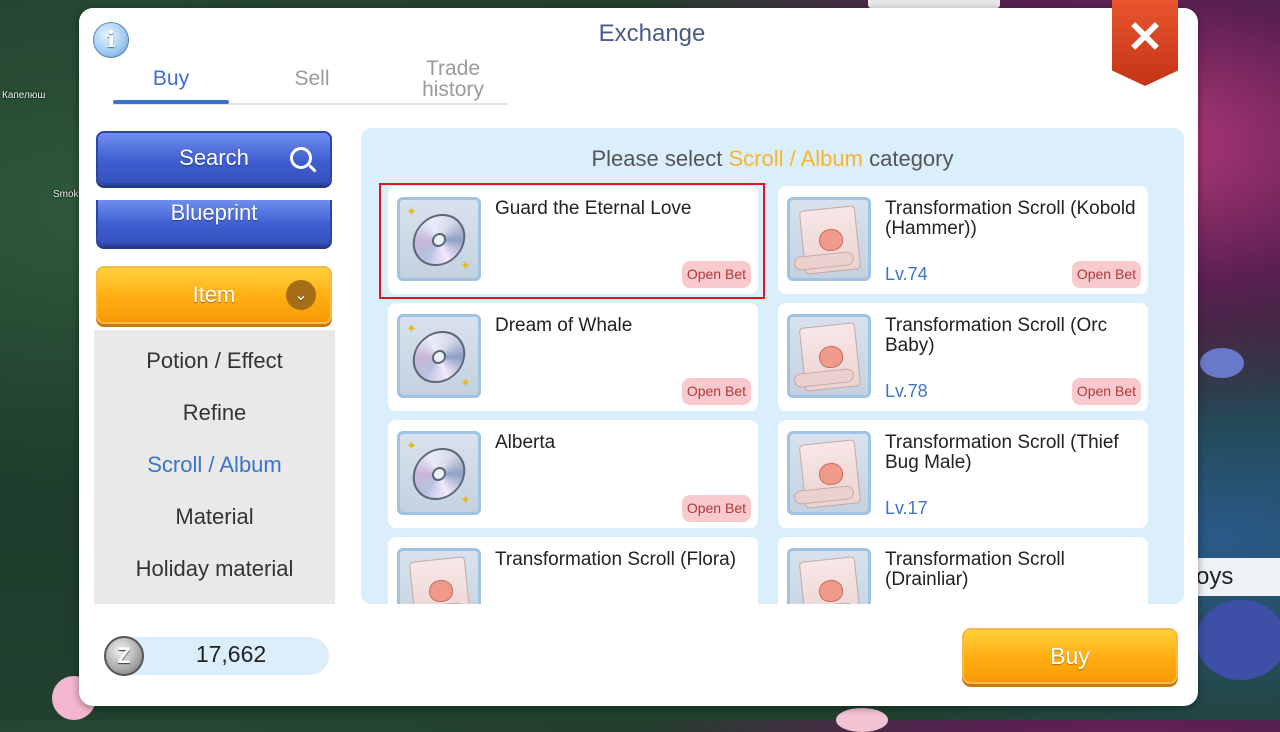 This screenshot has height=732, width=1280. What do you see at coordinates (214, 569) in the screenshot?
I see `subcategory-holiday-material: Holiday material` at bounding box center [214, 569].